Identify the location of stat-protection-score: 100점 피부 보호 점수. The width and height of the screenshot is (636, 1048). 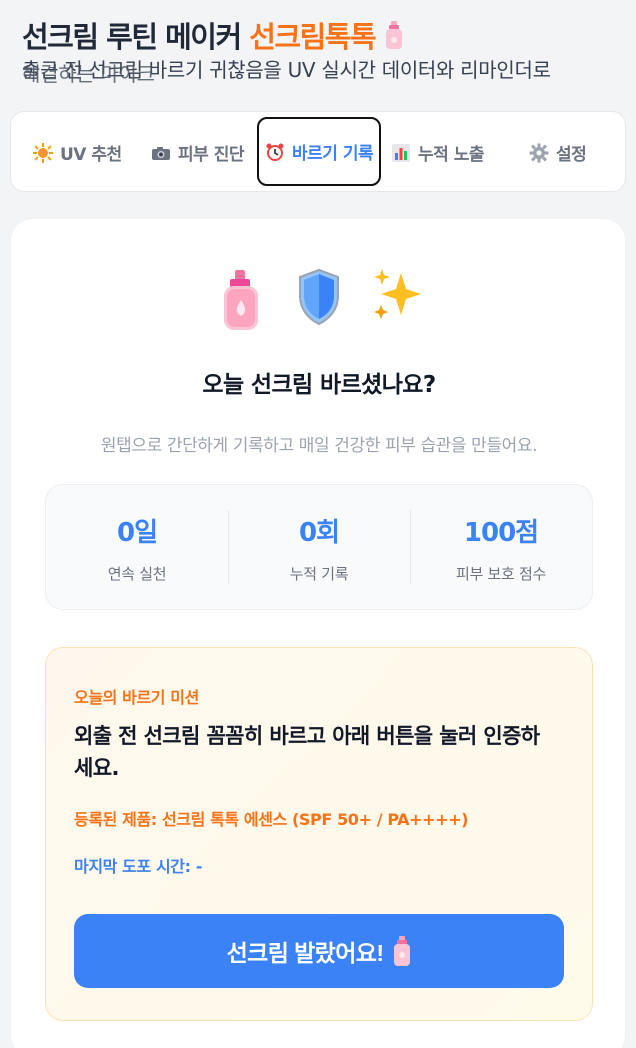
(501, 547).